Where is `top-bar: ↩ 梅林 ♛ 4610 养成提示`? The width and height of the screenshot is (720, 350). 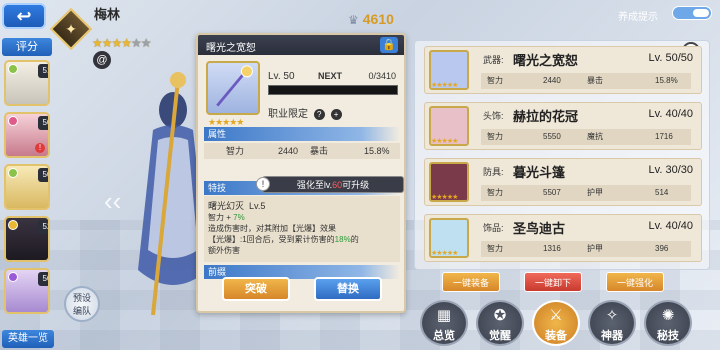 top-bar: ↩ 梅林 ♛ 4610 养成提示 is located at coordinates (360, 17).